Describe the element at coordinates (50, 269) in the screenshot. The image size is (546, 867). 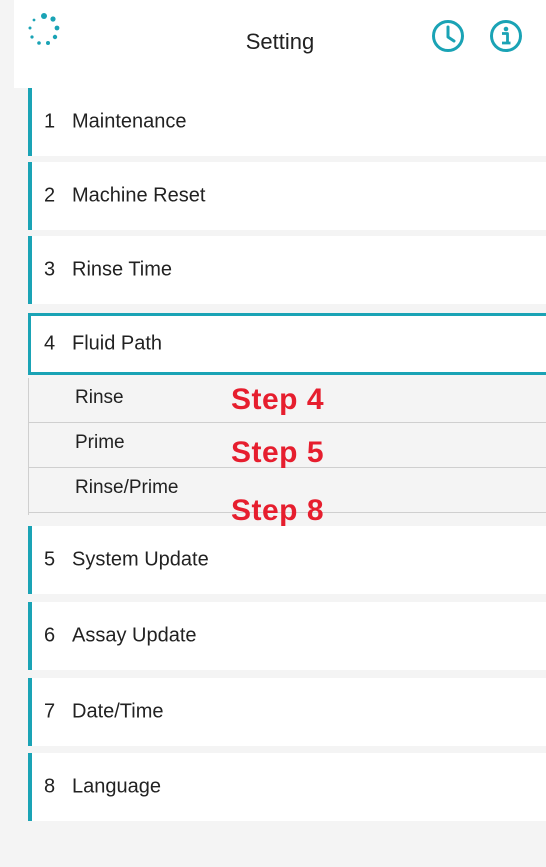
I see `menu-item-number: 3` at that location.